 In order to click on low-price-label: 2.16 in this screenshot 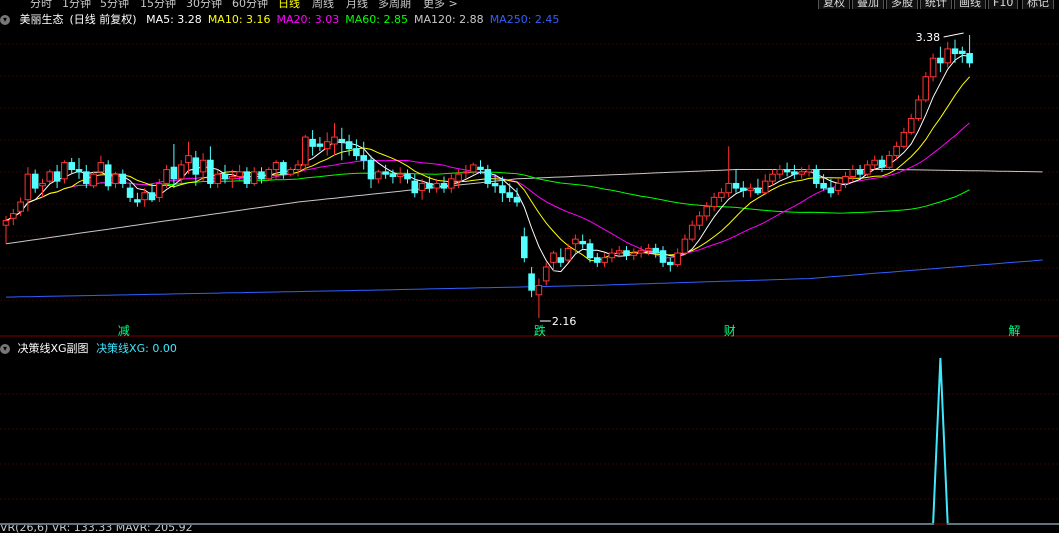, I will do `click(564, 321)`.